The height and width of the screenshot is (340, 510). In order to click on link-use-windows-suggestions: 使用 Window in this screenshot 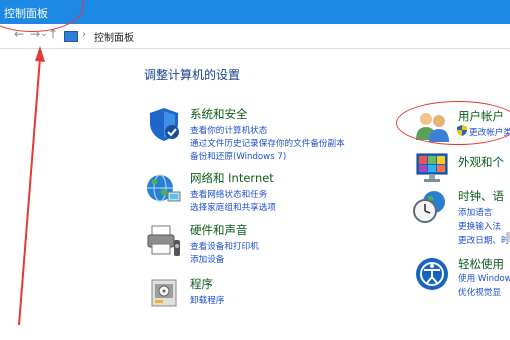, I will do `click(484, 278)`.